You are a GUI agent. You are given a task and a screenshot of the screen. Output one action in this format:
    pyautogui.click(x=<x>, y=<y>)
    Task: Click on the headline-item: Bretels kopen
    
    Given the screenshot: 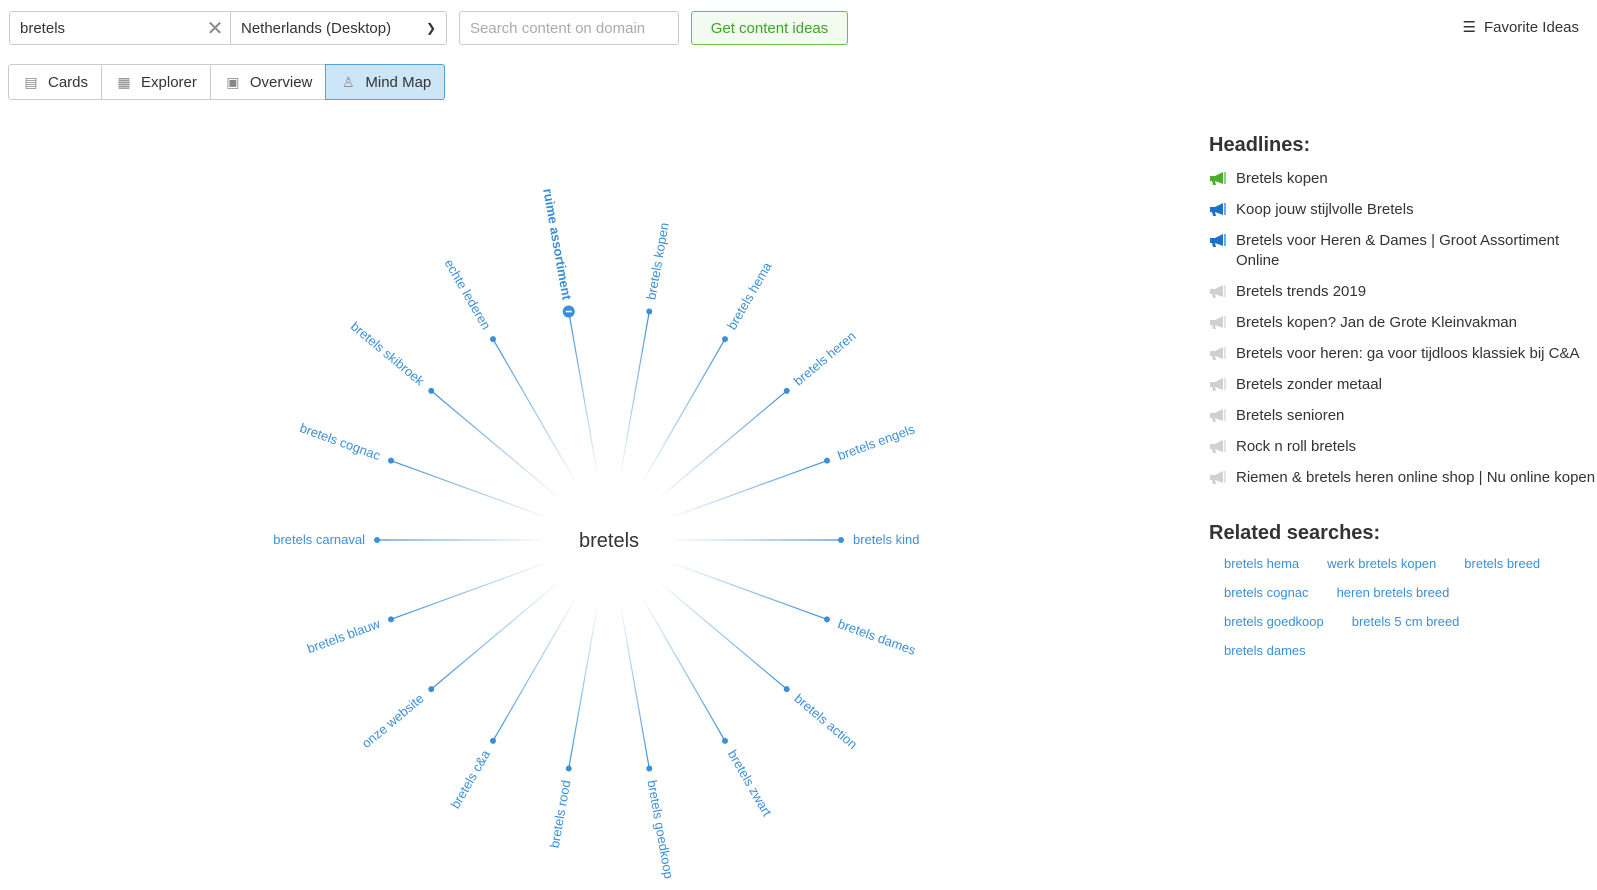 What is the action you would take?
    pyautogui.click(x=1403, y=179)
    